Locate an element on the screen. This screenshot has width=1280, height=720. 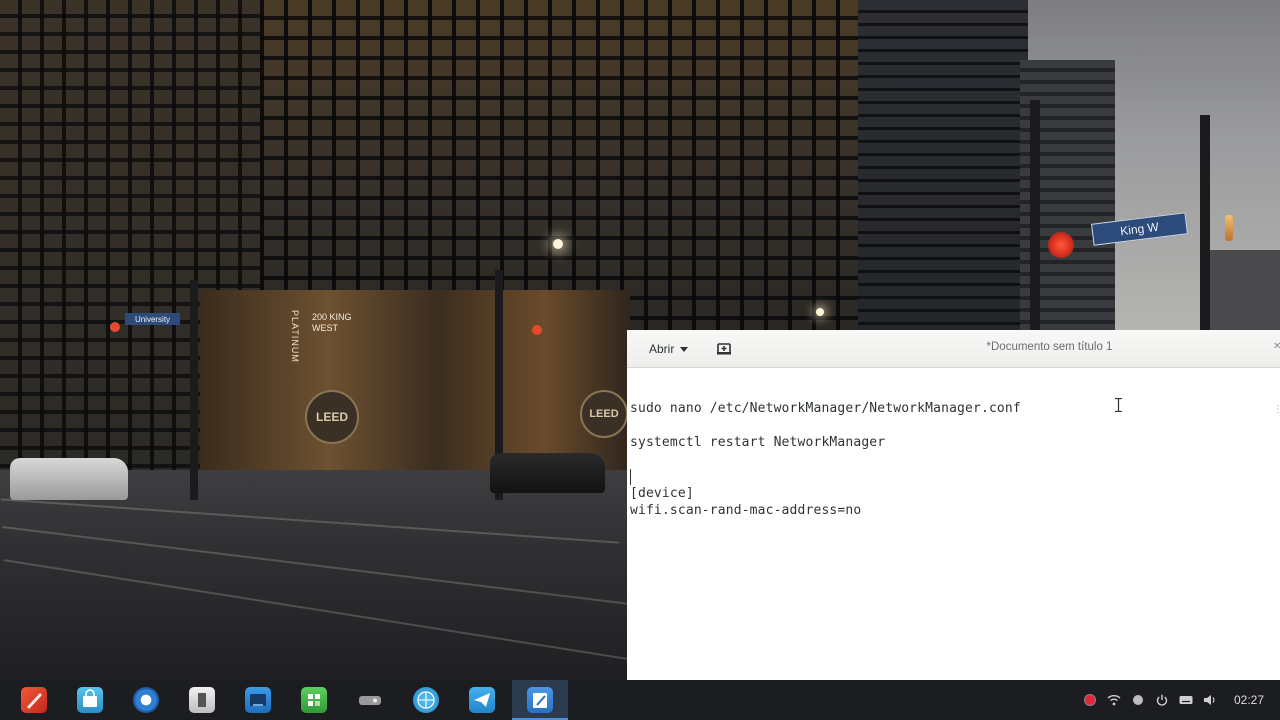
system-tray: 02:27 is located at coordinates (1179, 700).